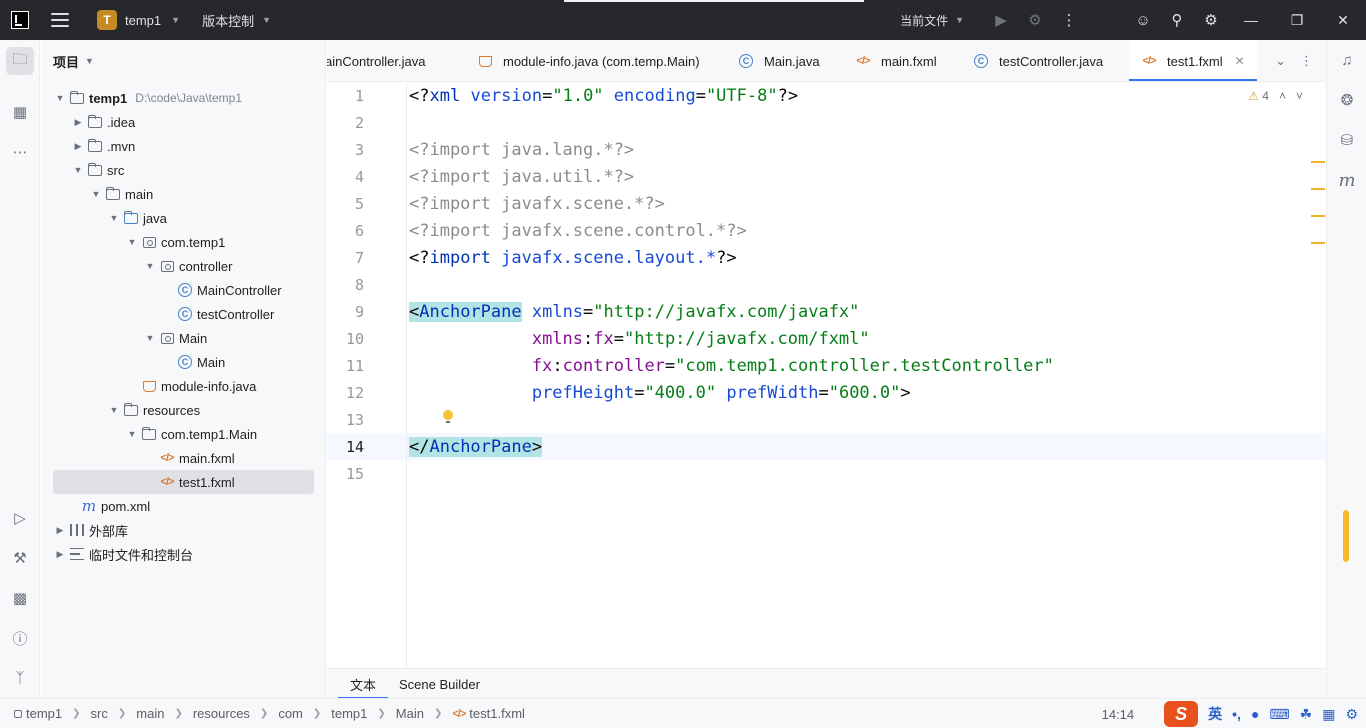 The image size is (1366, 728). Describe the element at coordinates (183, 218) in the screenshot. I see `tree-item-java: ▼ java` at that location.